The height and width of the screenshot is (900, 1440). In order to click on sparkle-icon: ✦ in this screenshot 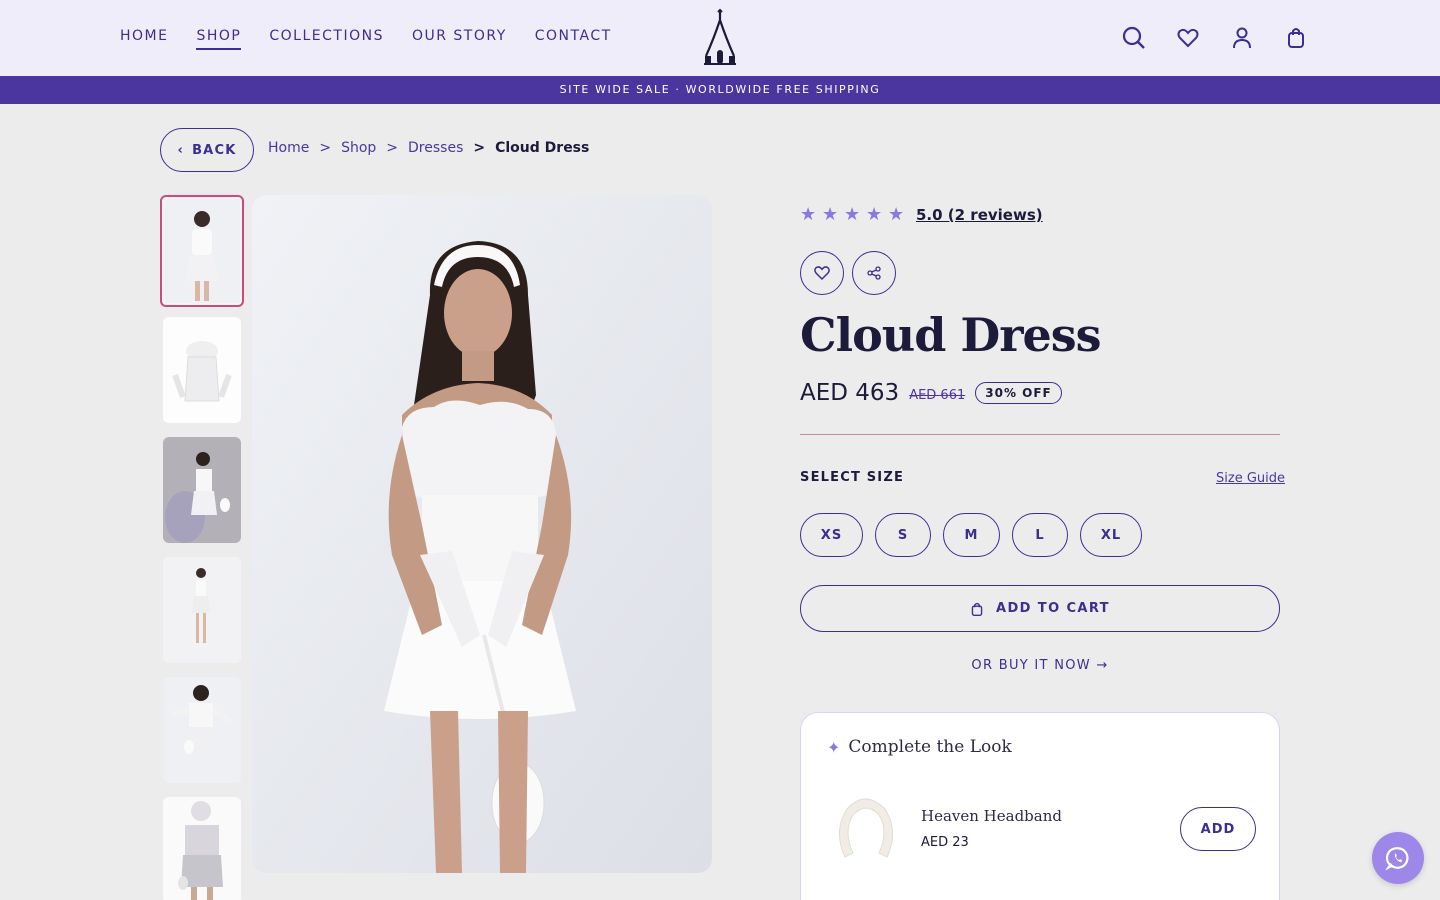, I will do `click(834, 747)`.